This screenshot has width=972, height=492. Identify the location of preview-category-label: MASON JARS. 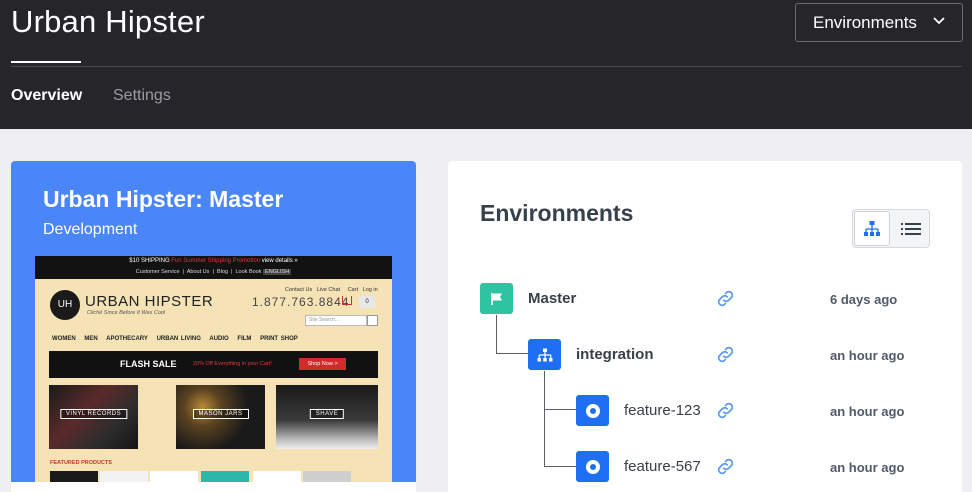
(220, 414).